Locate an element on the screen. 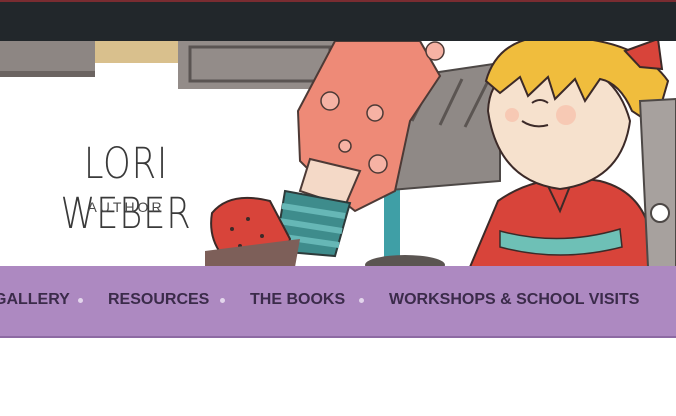 The image size is (676, 416). nav-item-gallery: GALLERY is located at coordinates (35, 300).